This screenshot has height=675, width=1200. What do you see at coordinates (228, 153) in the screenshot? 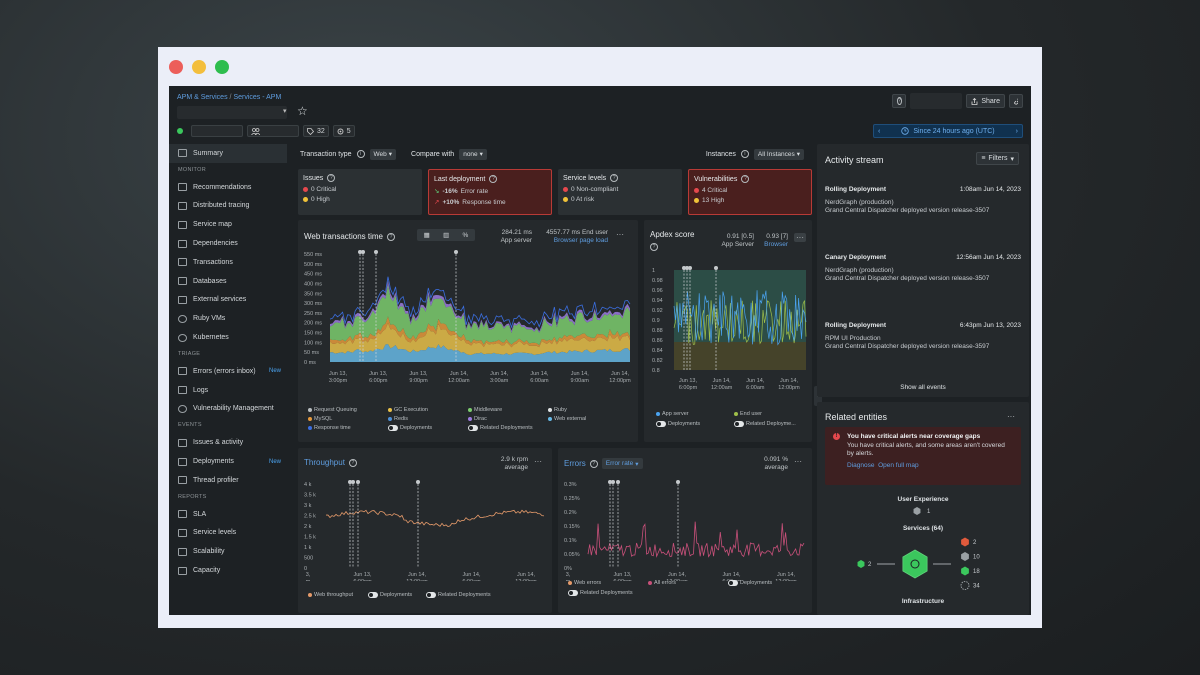
I see `sidebar-item-summary: Summary` at bounding box center [228, 153].